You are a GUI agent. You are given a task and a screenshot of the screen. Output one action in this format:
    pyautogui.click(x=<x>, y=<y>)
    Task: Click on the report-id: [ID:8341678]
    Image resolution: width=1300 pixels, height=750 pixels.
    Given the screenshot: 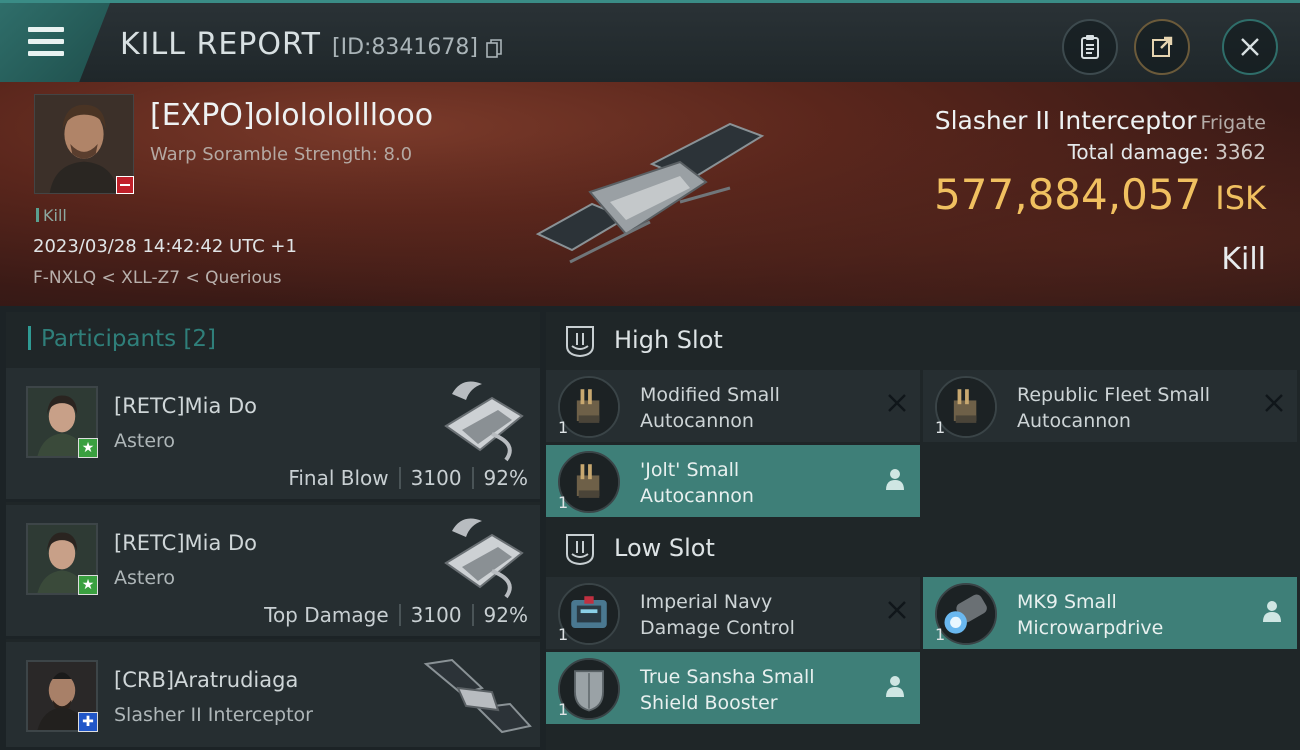 What is the action you would take?
    pyautogui.click(x=405, y=47)
    